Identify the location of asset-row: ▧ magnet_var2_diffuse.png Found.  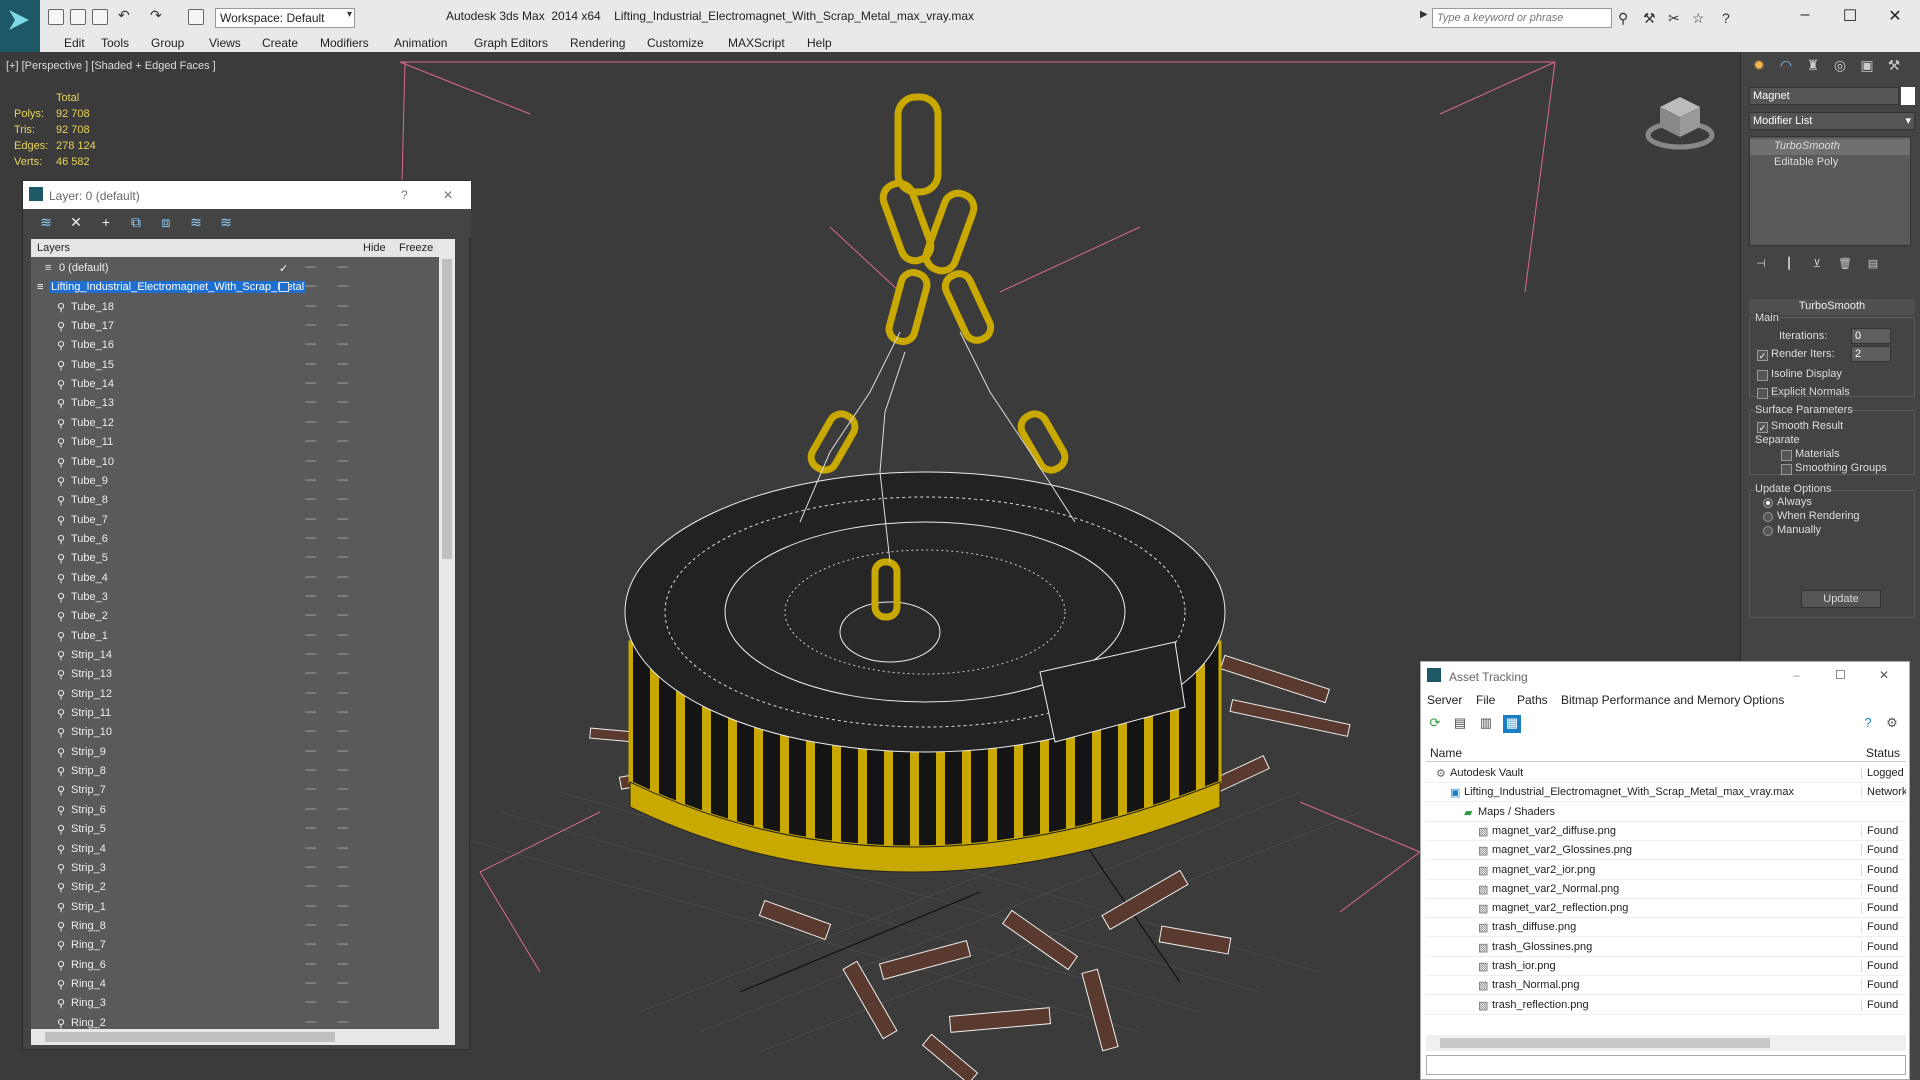
(1666, 831).